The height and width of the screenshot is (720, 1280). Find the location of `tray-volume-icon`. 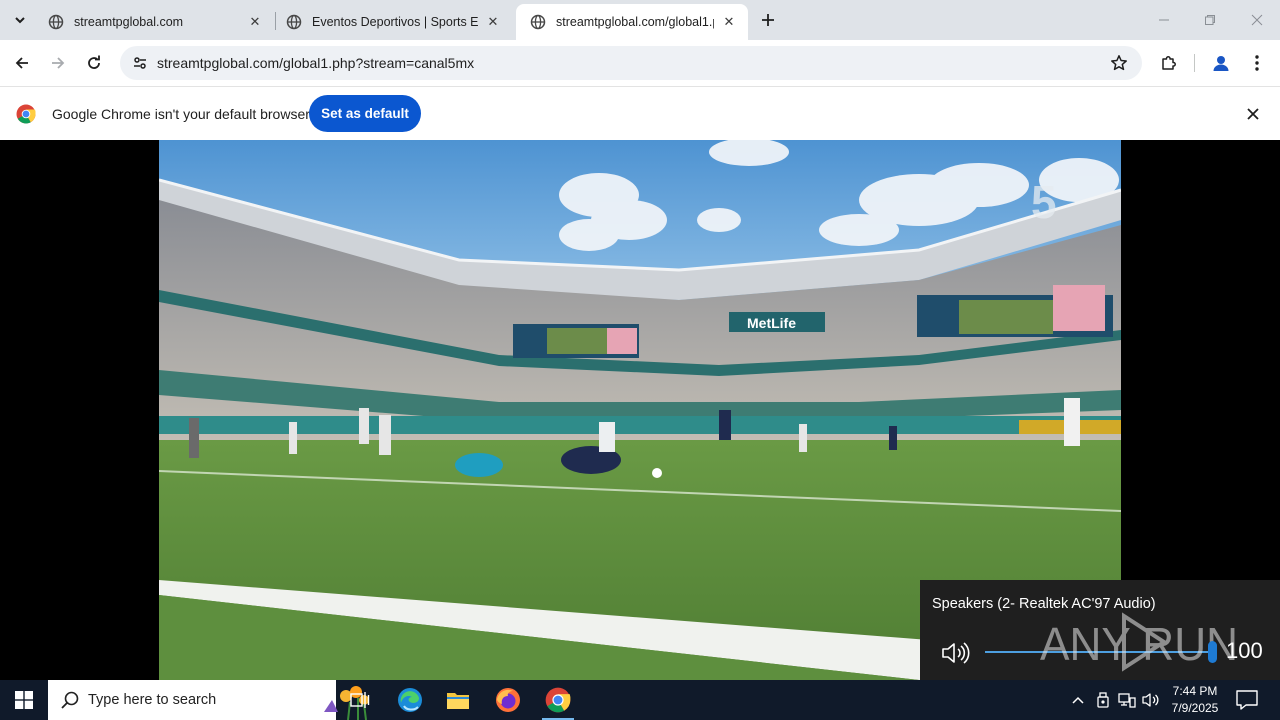

tray-volume-icon is located at coordinates (1151, 700).